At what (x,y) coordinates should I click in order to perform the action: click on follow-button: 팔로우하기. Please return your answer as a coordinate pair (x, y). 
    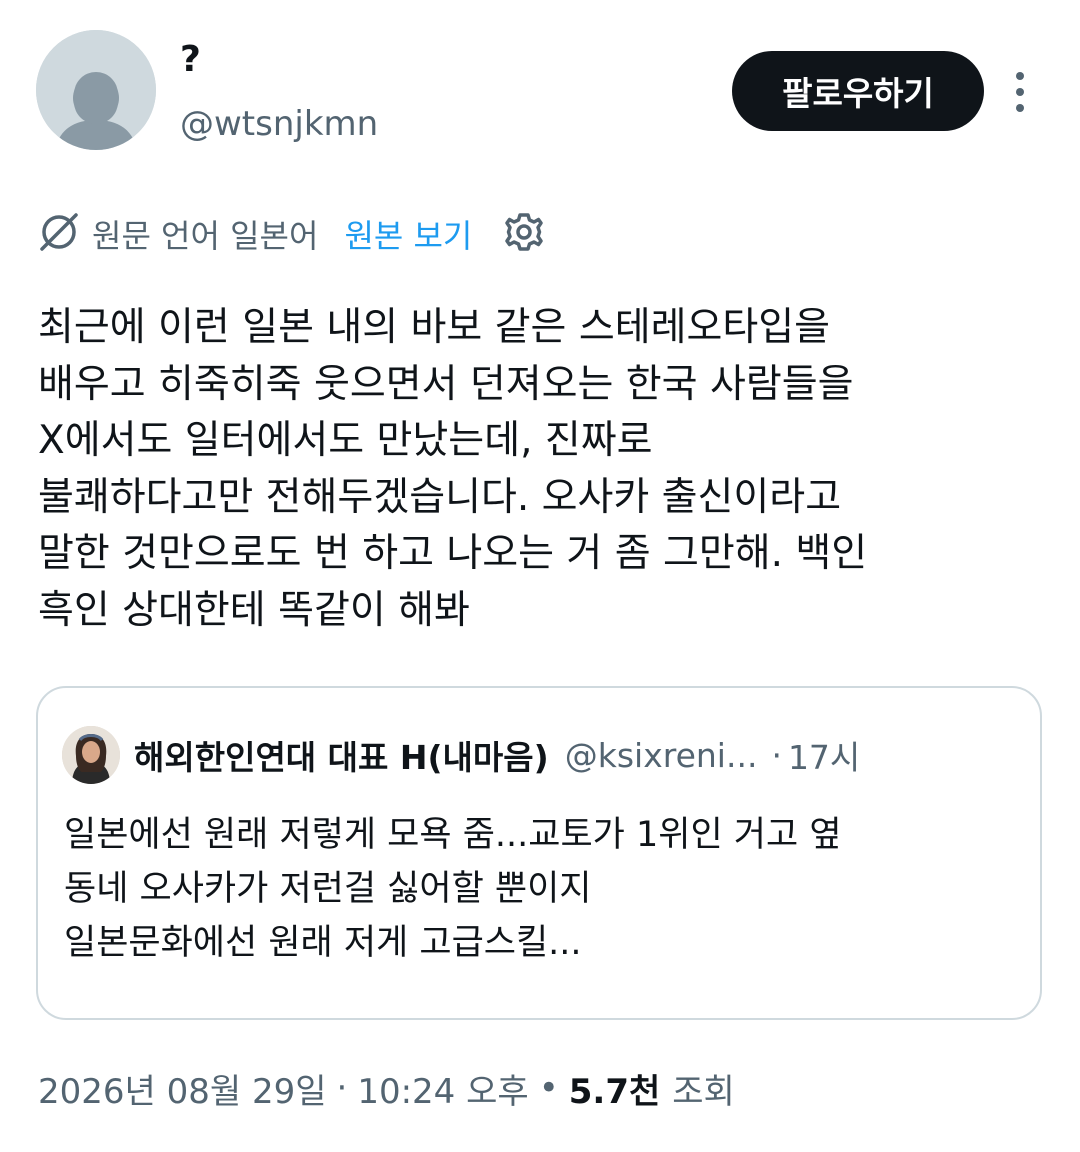
    Looking at the image, I should click on (858, 91).